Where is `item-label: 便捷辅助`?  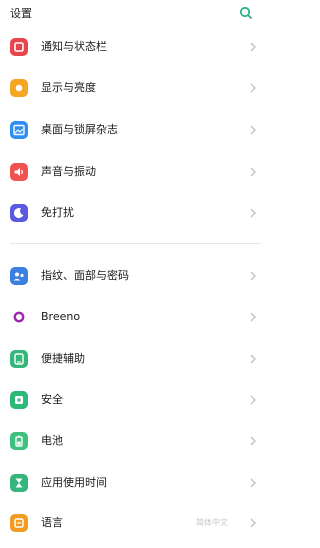 item-label: 便捷辅助 is located at coordinates (63, 358).